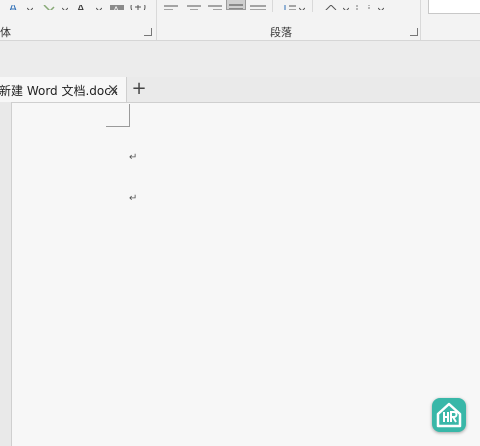 The image size is (480, 446). What do you see at coordinates (148, 32) in the screenshot?
I see `font-dialog-launcher-icon` at bounding box center [148, 32].